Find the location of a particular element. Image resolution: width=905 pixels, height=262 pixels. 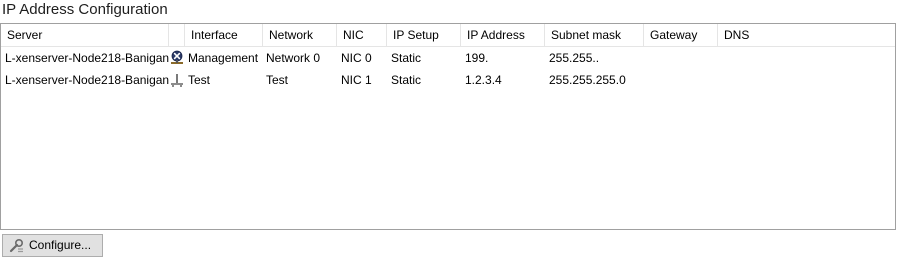

column-header-subnet-mask: Subnet mask is located at coordinates (594, 35).